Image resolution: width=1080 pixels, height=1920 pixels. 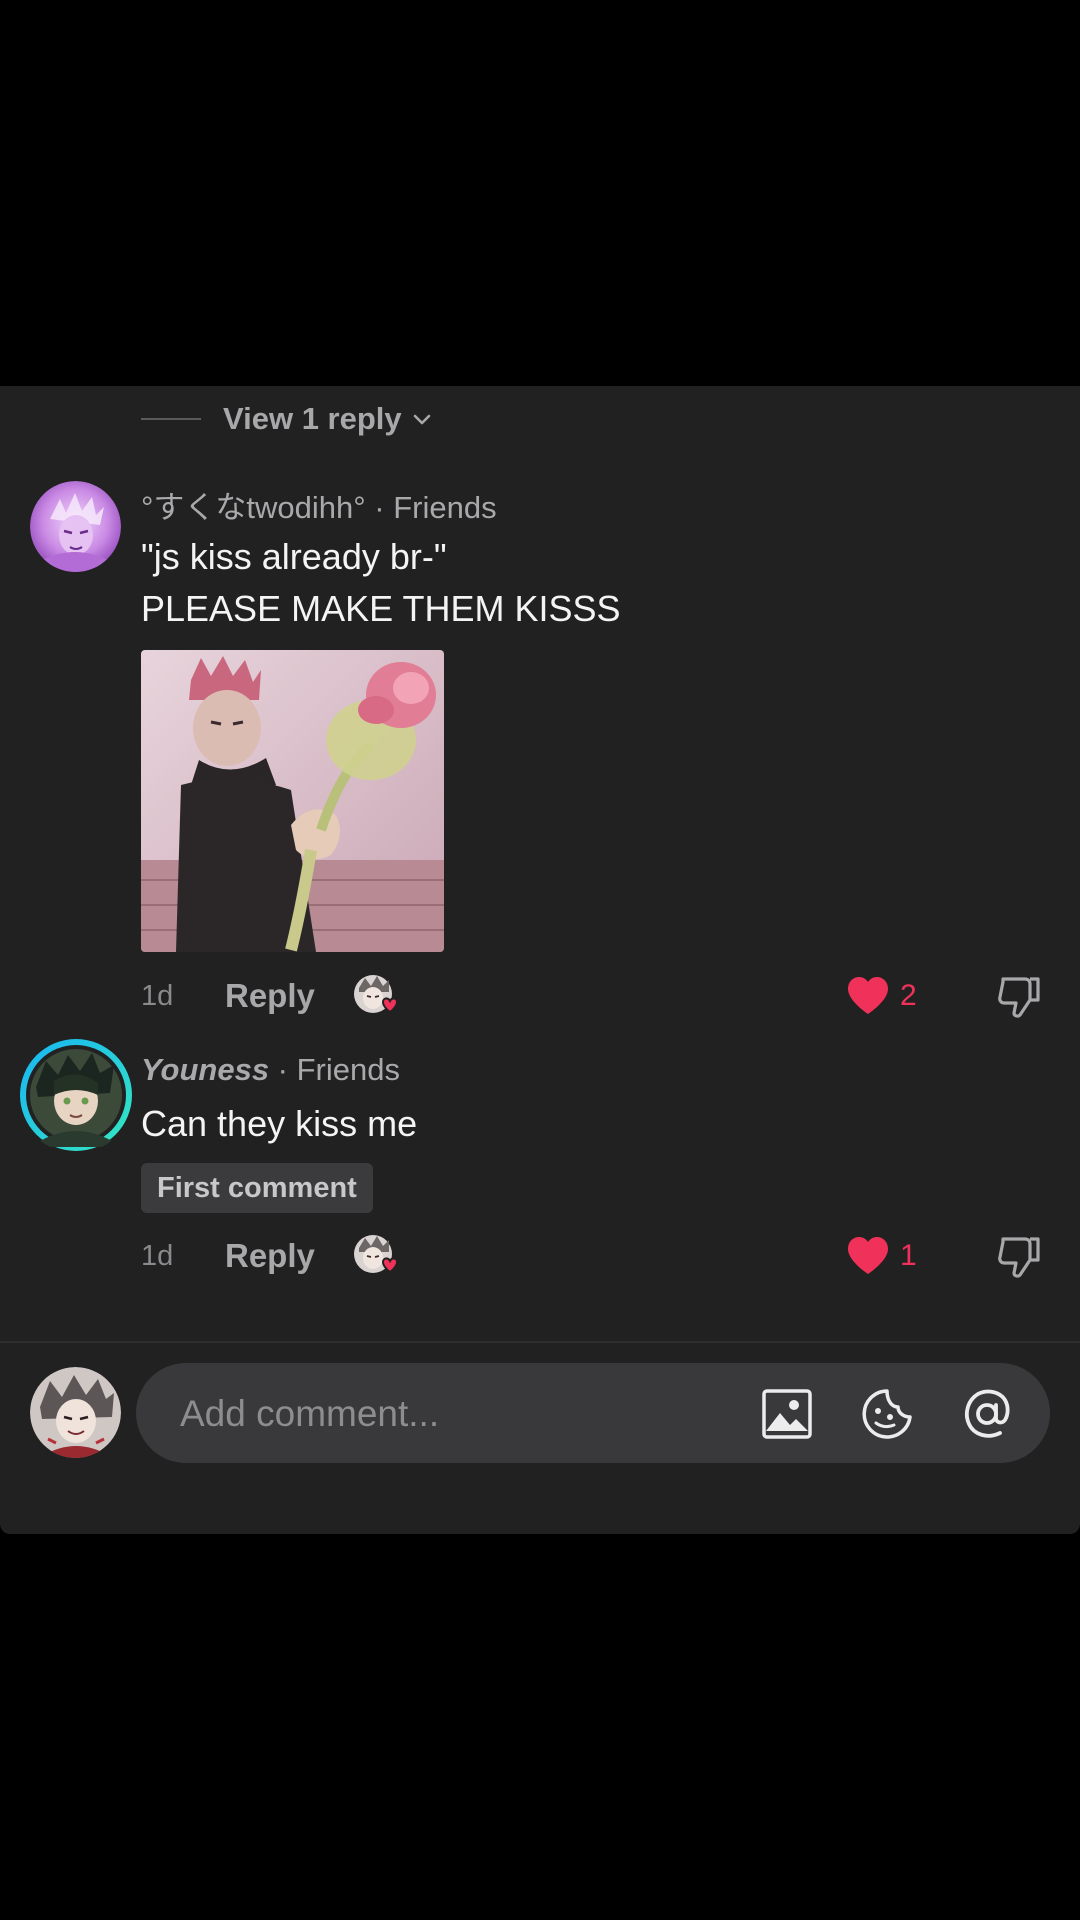 I want to click on like-button: 1, so click(x=881, y=1256).